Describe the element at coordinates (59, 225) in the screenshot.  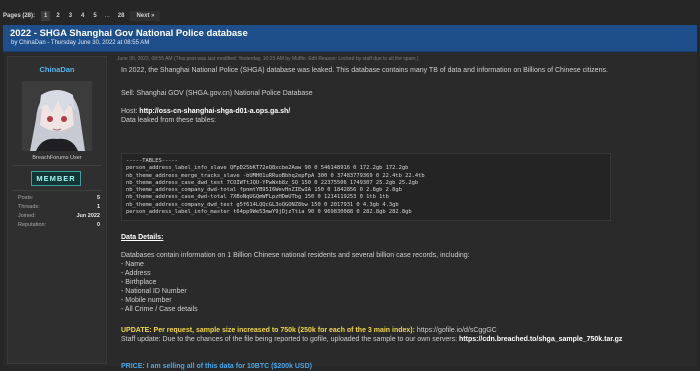
I see `stat-reputation: Reputation: 0` at that location.